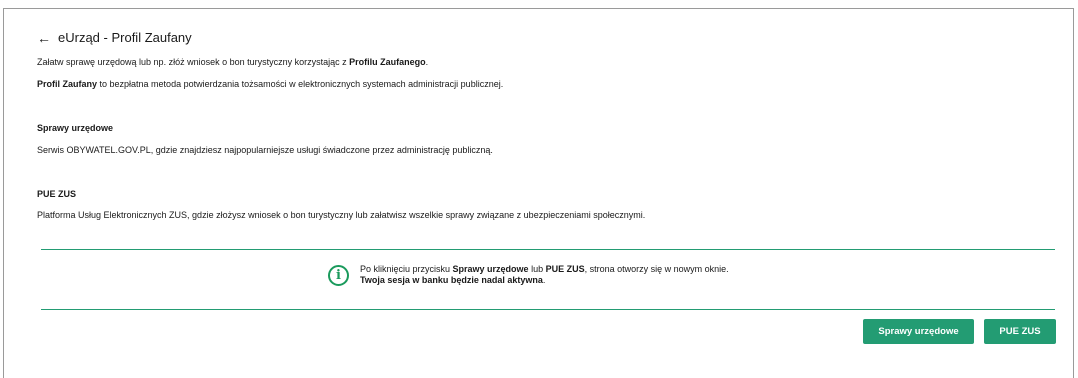  Describe the element at coordinates (338, 275) in the screenshot. I see `info-icon: i` at that location.